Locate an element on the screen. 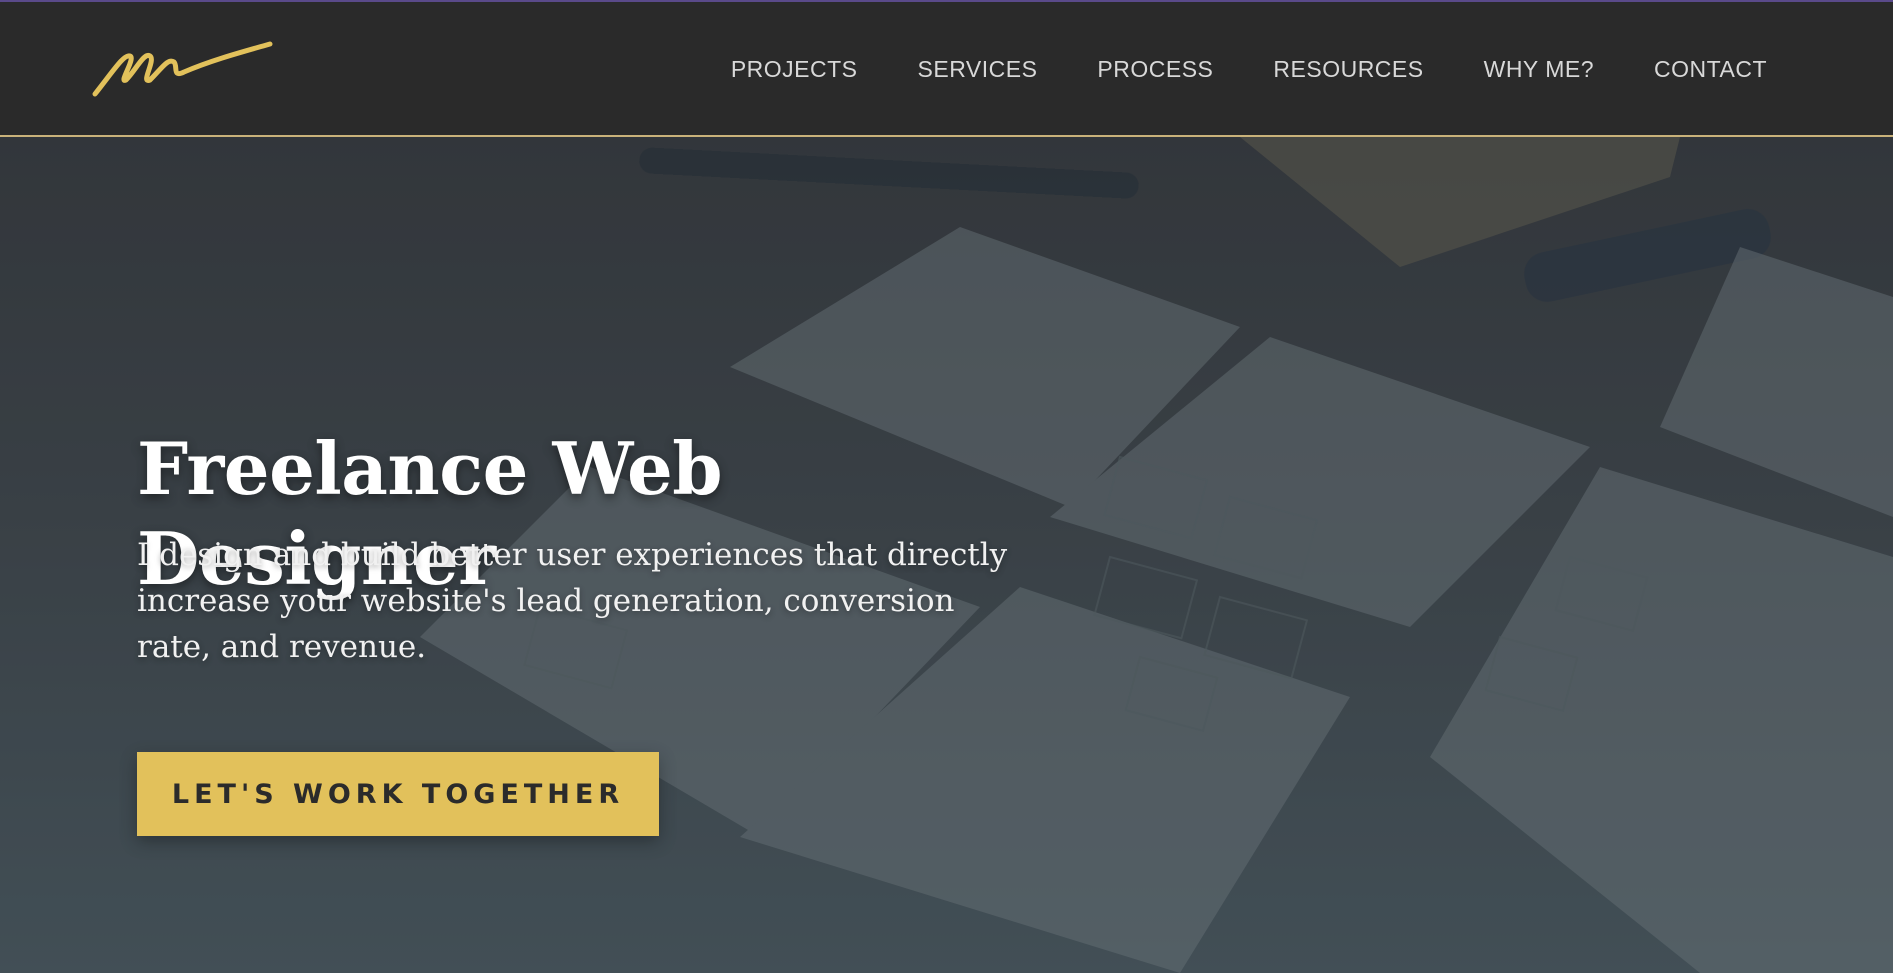 The image size is (1893, 973). nav-resources: RESOURCES is located at coordinates (1348, 69).